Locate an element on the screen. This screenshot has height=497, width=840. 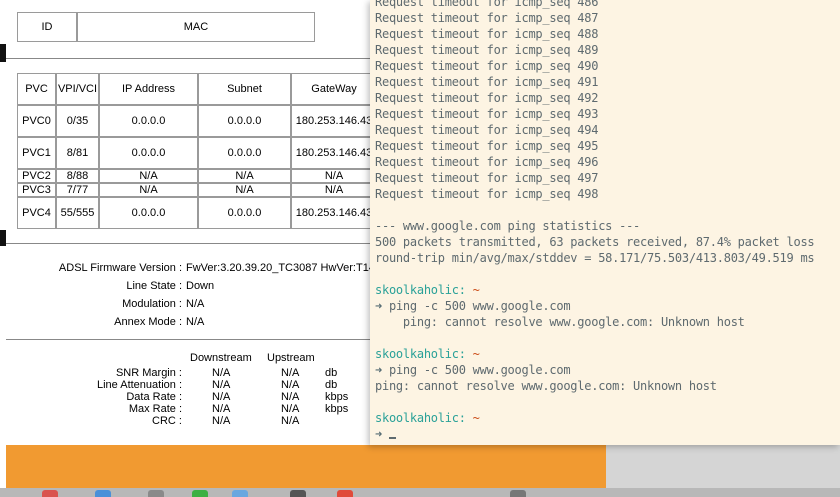
terminal-line: Request timeout for icmp_seq 488 is located at coordinates (487, 34).